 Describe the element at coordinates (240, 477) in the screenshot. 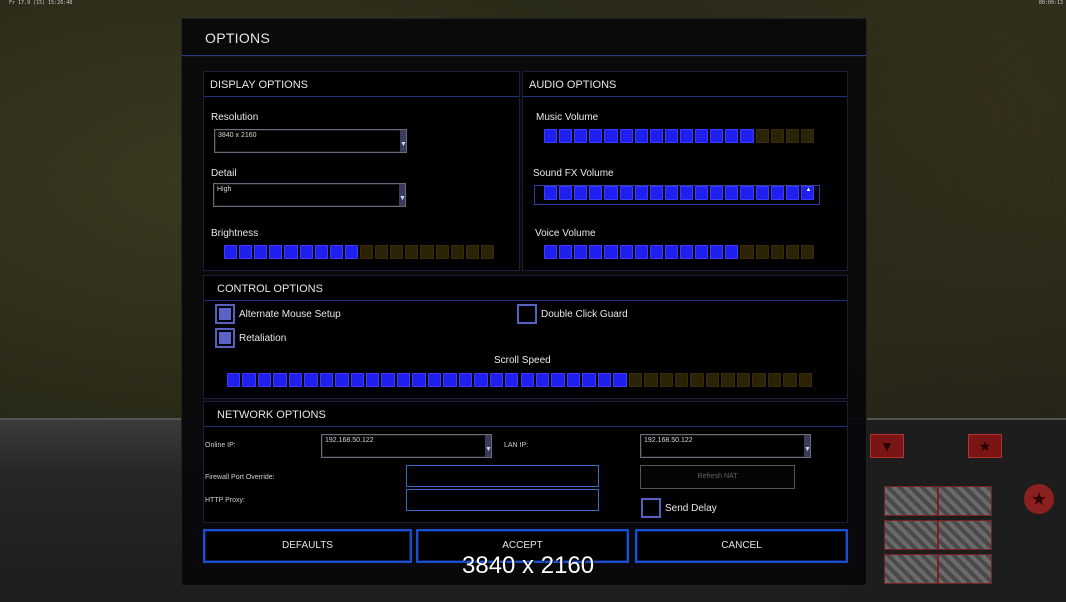

I see `firewall-port-label: Firewall Port Override:` at that location.